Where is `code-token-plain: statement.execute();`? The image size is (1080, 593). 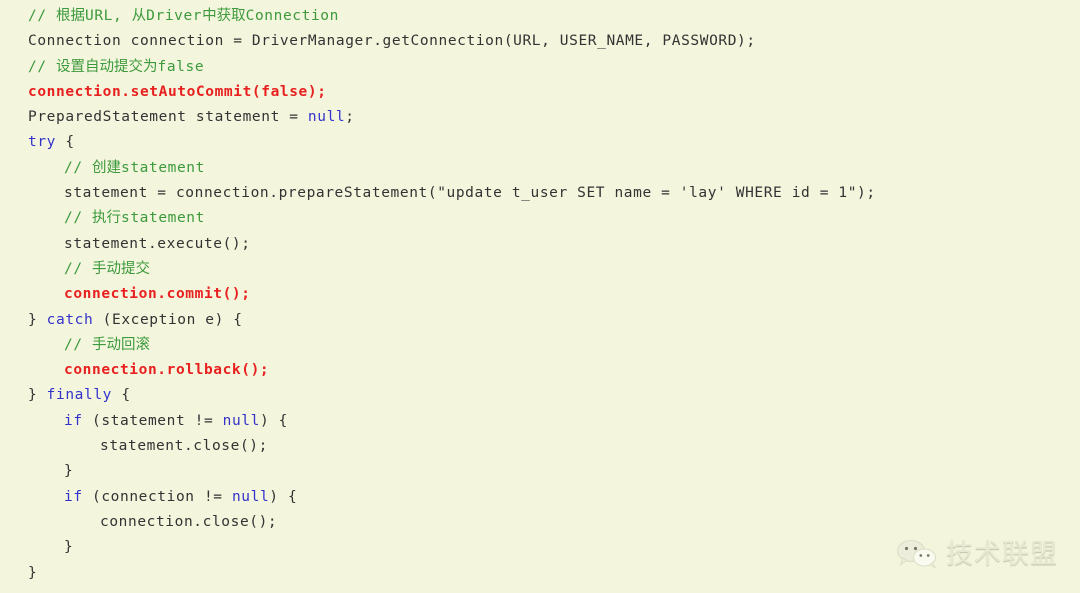 code-token-plain: statement.execute(); is located at coordinates (157, 243).